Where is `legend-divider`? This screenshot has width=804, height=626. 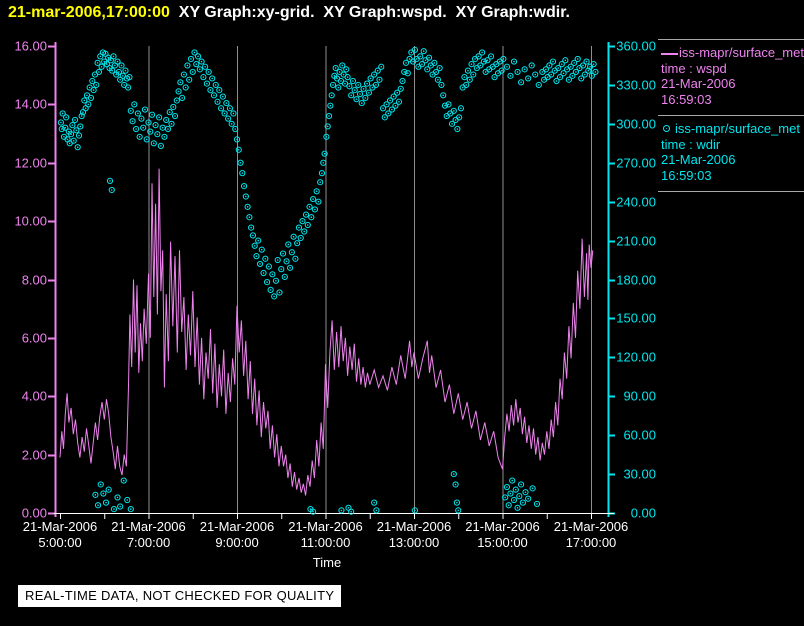 legend-divider is located at coordinates (731, 191).